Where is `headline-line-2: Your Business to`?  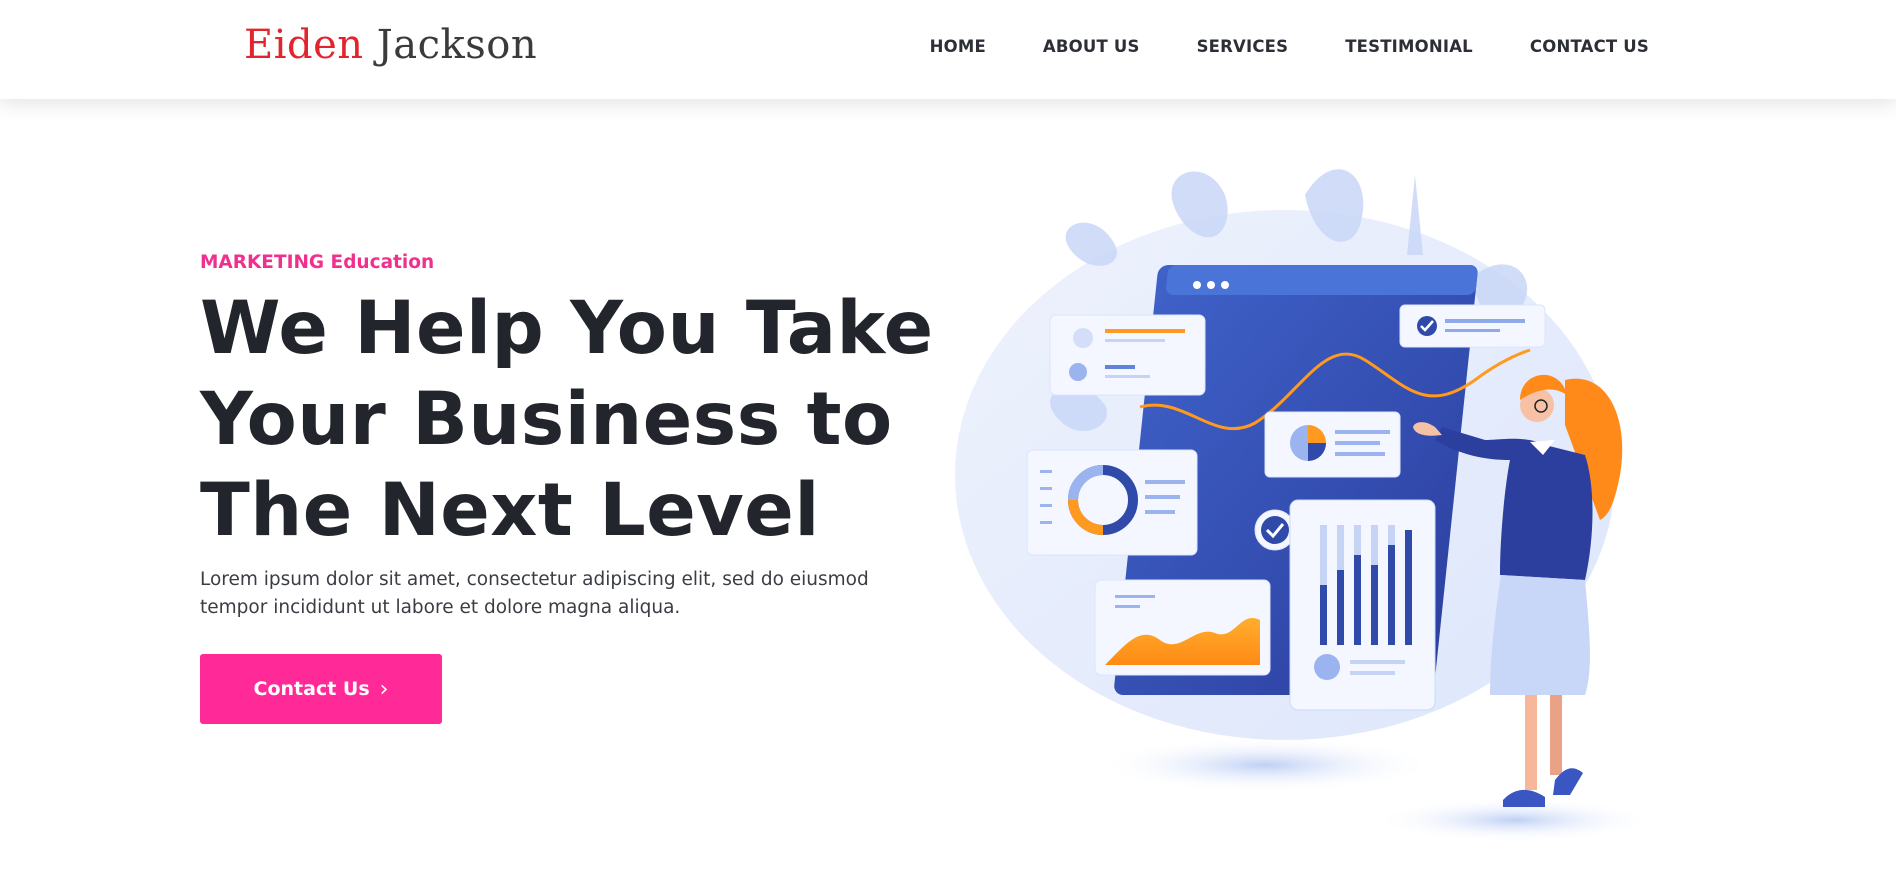
headline-line-2: Your Business to is located at coordinates (546, 419).